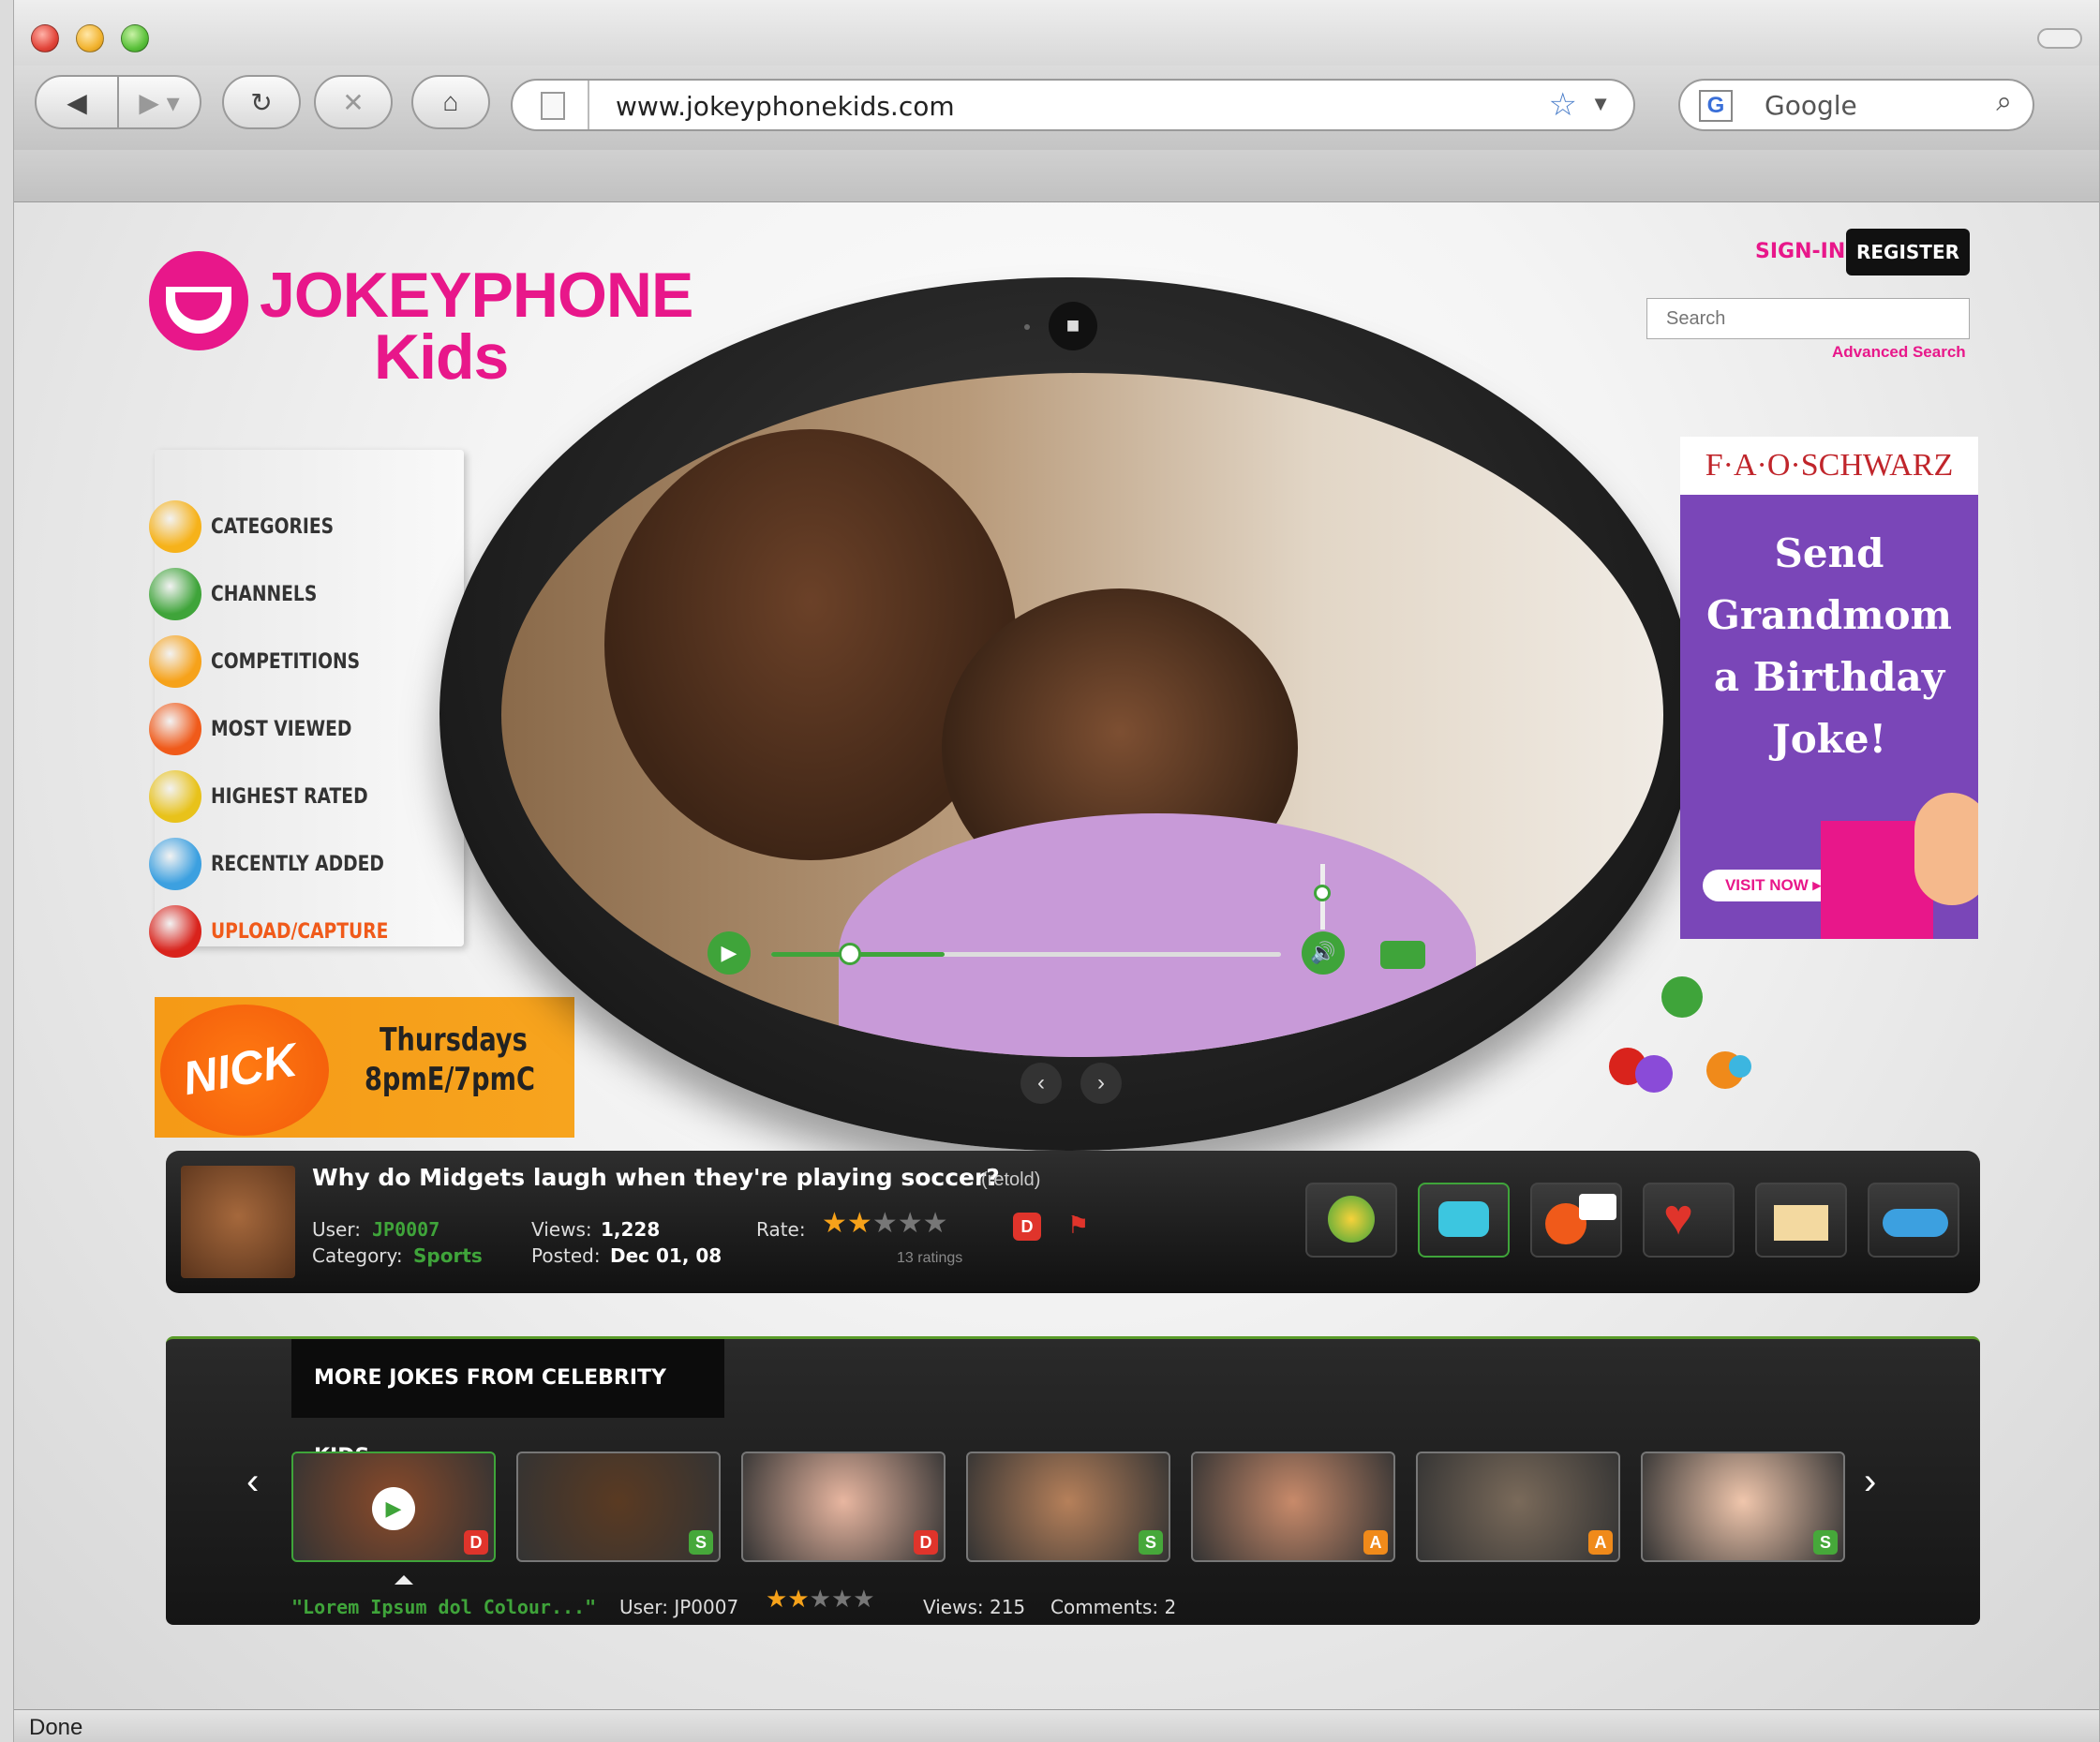 Image resolution: width=2100 pixels, height=1742 pixels. Describe the element at coordinates (1870, 1482) in the screenshot. I see `carousel-next-icon: ›` at that location.